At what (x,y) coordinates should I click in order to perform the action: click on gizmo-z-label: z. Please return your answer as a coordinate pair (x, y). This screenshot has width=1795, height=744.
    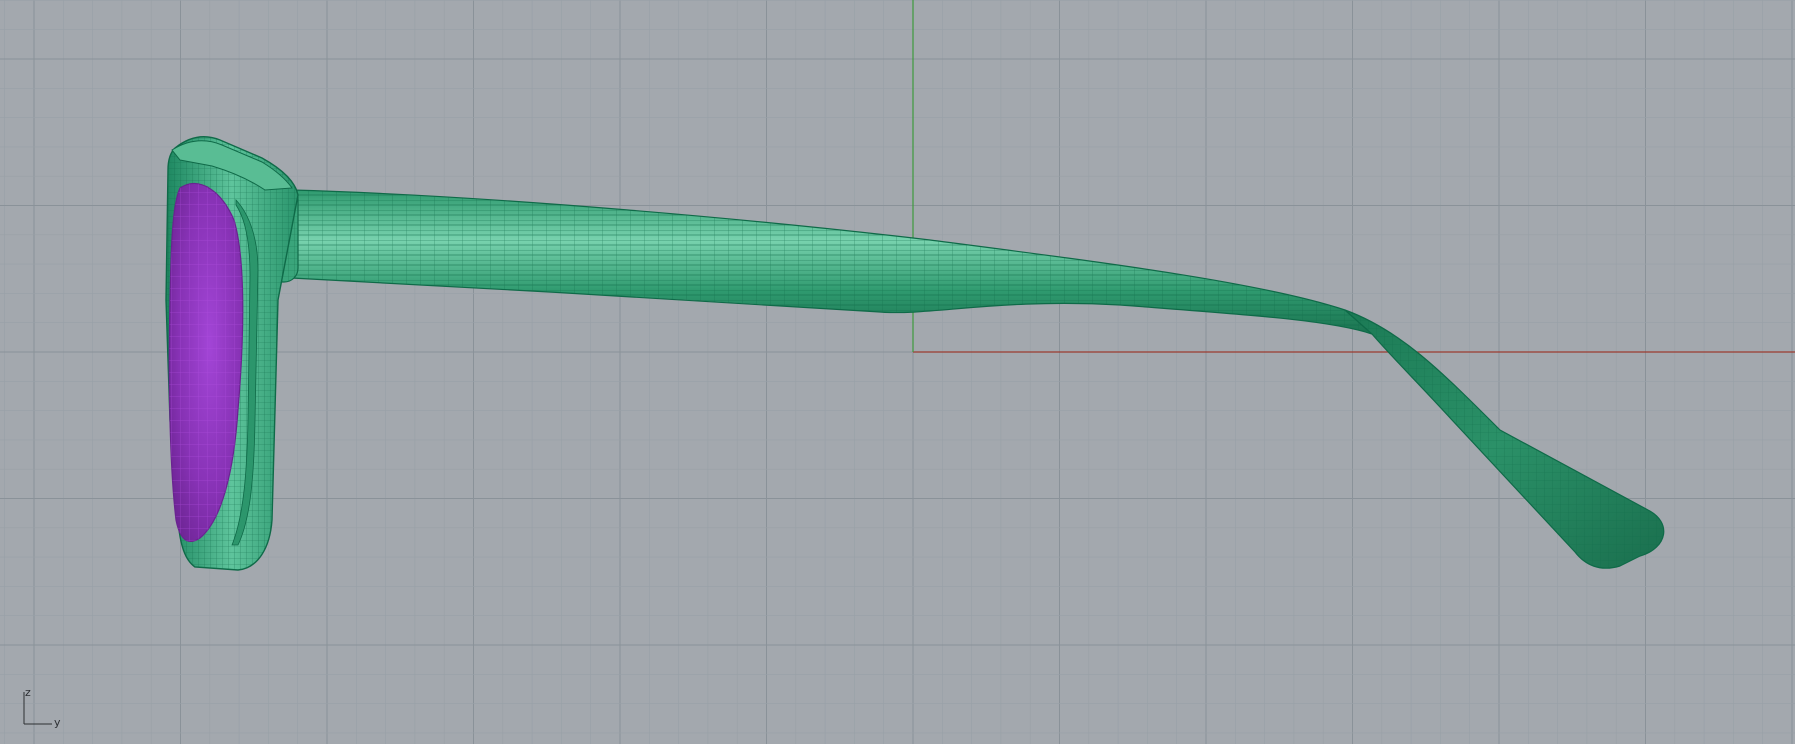
    Looking at the image, I should click on (28, 692).